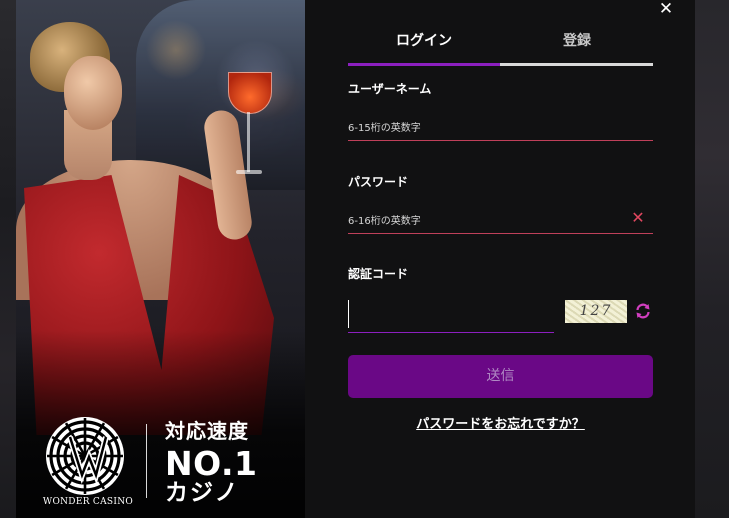 The image size is (729, 518). Describe the element at coordinates (146, 461) in the screenshot. I see `promo-divider` at that location.